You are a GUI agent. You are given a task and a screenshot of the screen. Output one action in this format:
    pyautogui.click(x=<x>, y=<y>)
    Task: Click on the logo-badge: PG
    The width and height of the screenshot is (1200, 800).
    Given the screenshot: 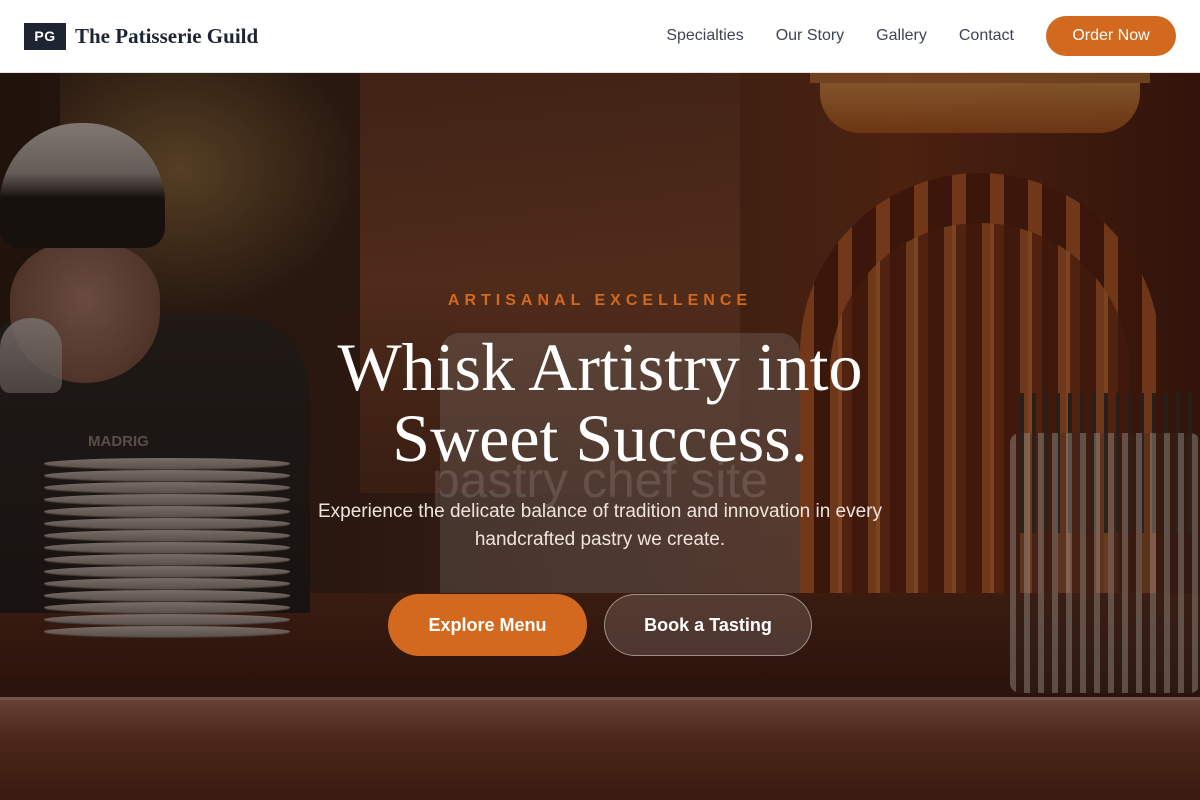 What is the action you would take?
    pyautogui.click(x=45, y=36)
    